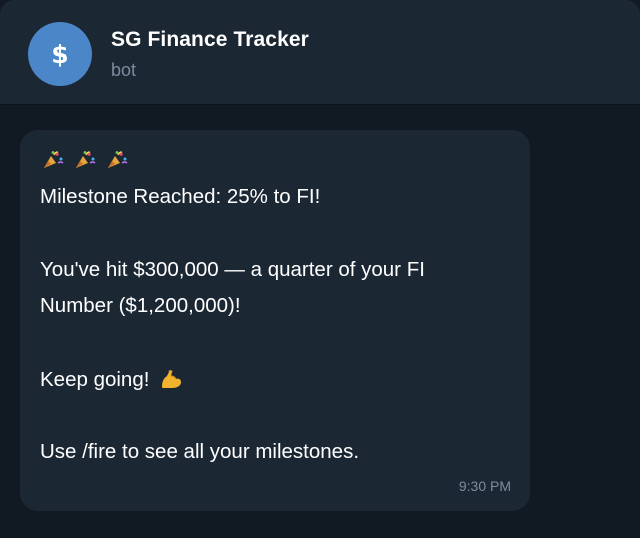  What do you see at coordinates (484, 486) in the screenshot?
I see `message-timestamp: 9:30 PM` at bounding box center [484, 486].